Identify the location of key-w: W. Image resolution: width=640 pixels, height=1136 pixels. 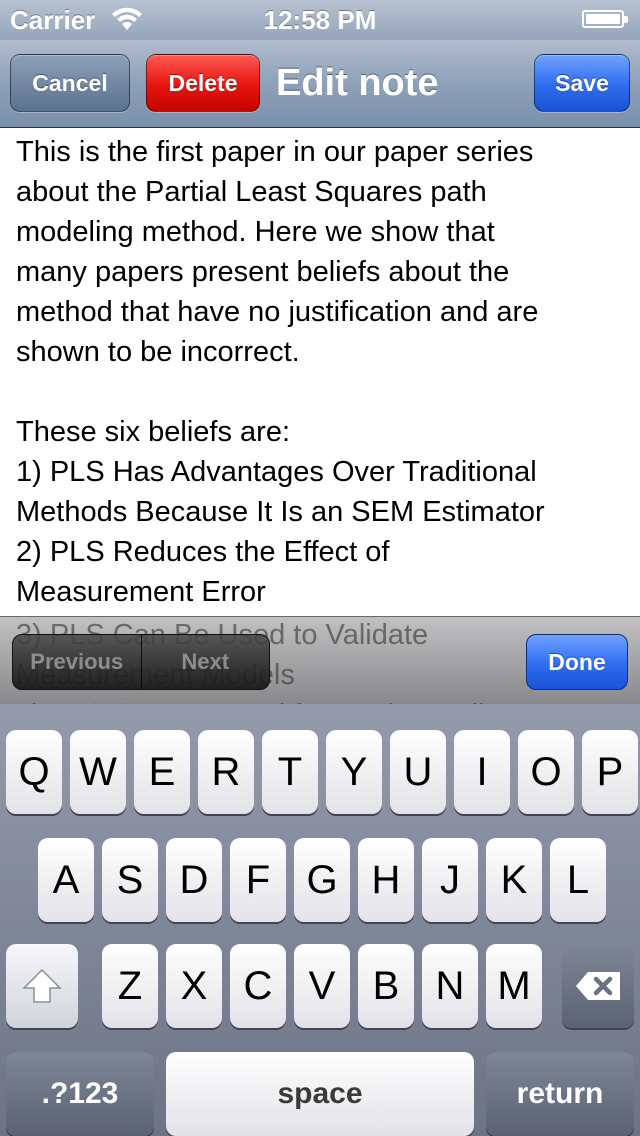
(98, 772).